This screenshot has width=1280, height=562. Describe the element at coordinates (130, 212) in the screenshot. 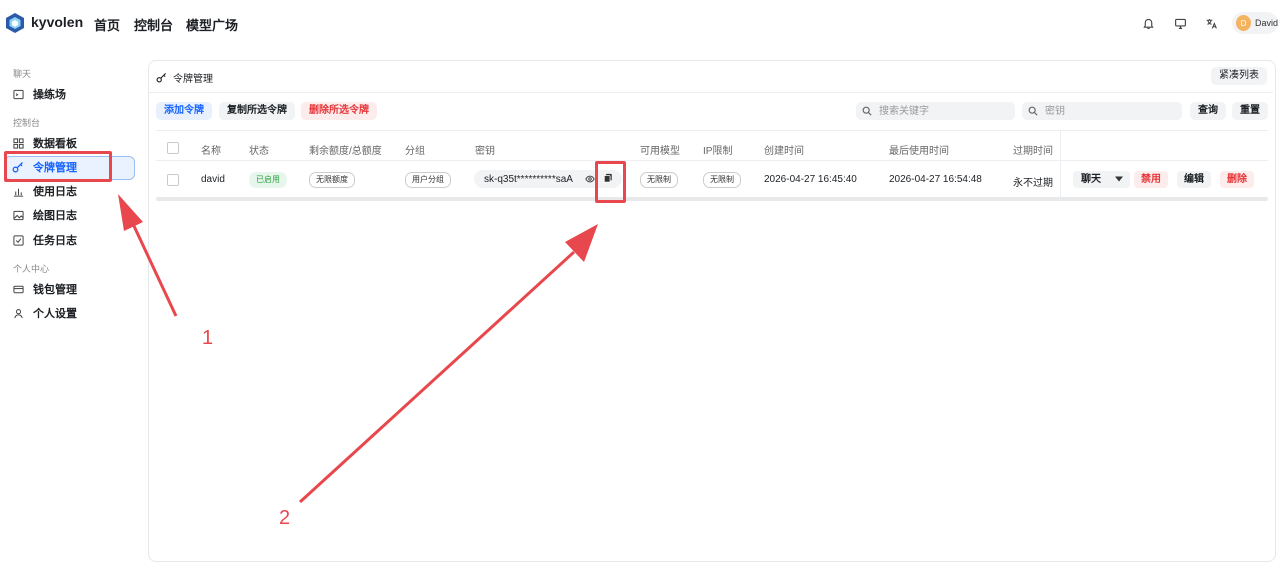

I see `annotation-arrow-1-head` at that location.